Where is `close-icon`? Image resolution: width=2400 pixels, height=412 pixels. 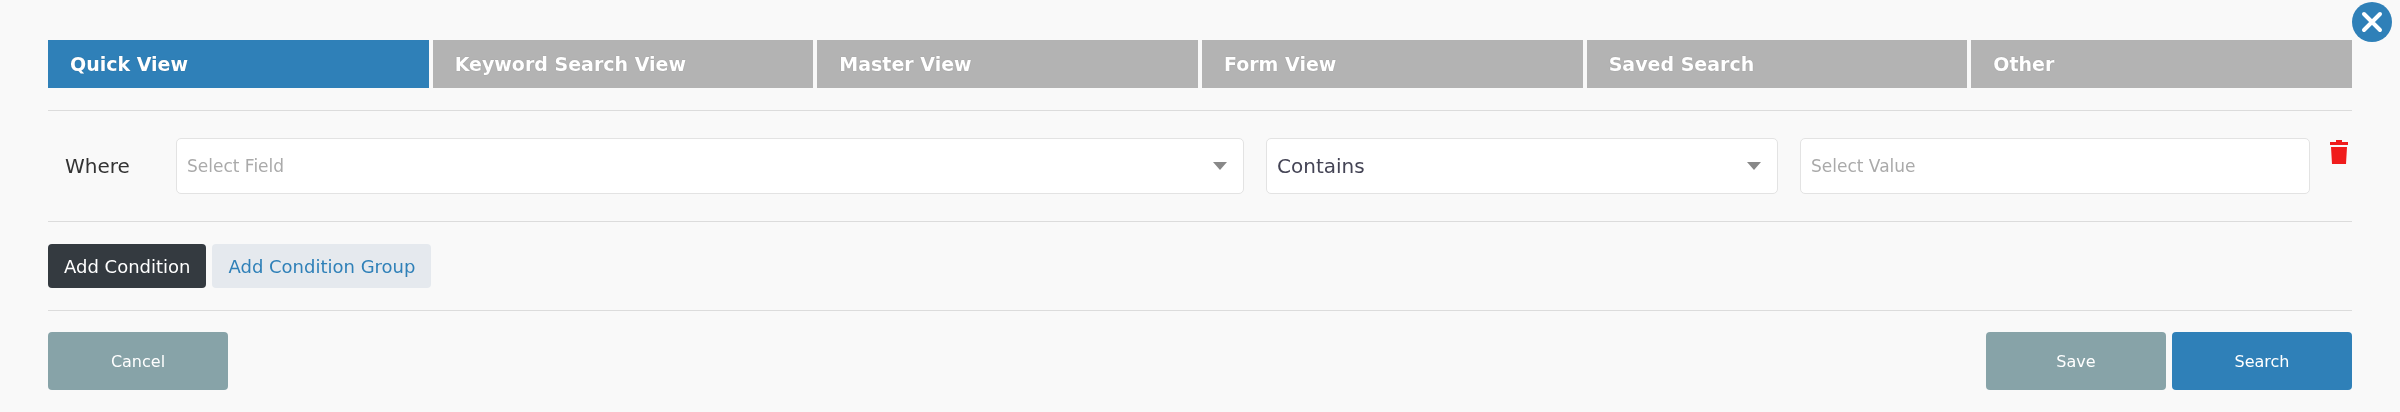 close-icon is located at coordinates (2372, 22).